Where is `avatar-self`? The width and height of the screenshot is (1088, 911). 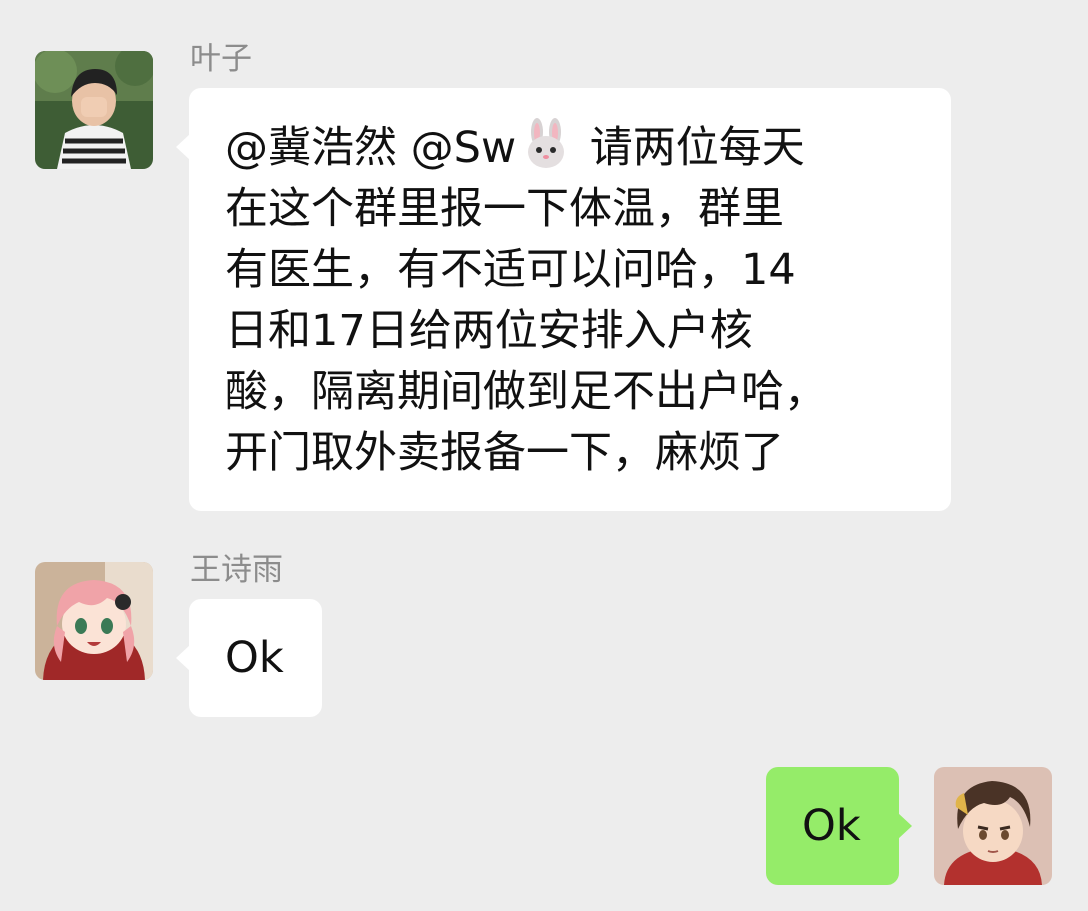
avatar-self is located at coordinates (993, 826).